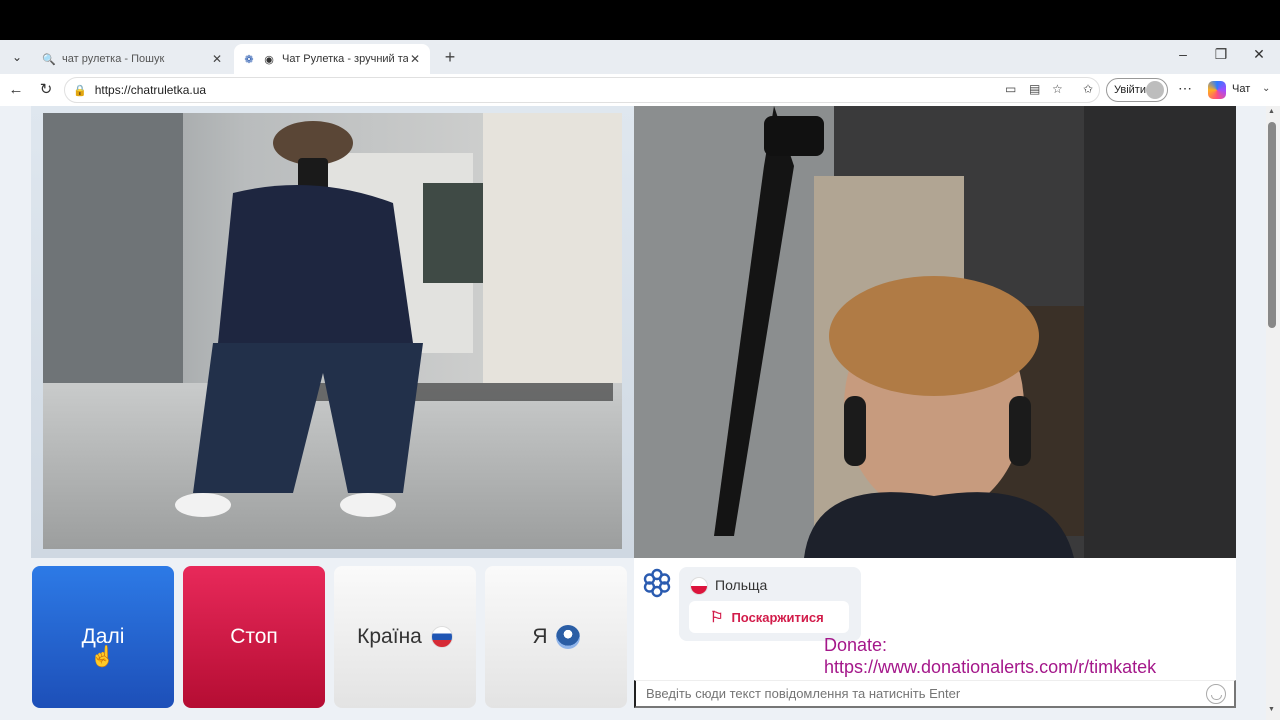  What do you see at coordinates (389, 636) in the screenshot?
I see `country-button-label: Країна` at bounding box center [389, 636].